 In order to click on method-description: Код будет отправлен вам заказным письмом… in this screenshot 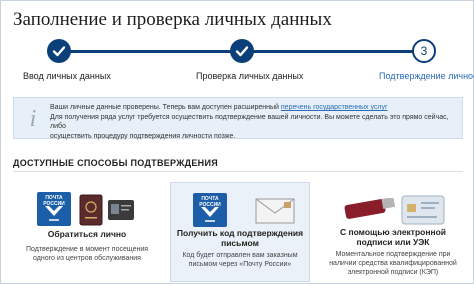, I will do `click(240, 260)`.